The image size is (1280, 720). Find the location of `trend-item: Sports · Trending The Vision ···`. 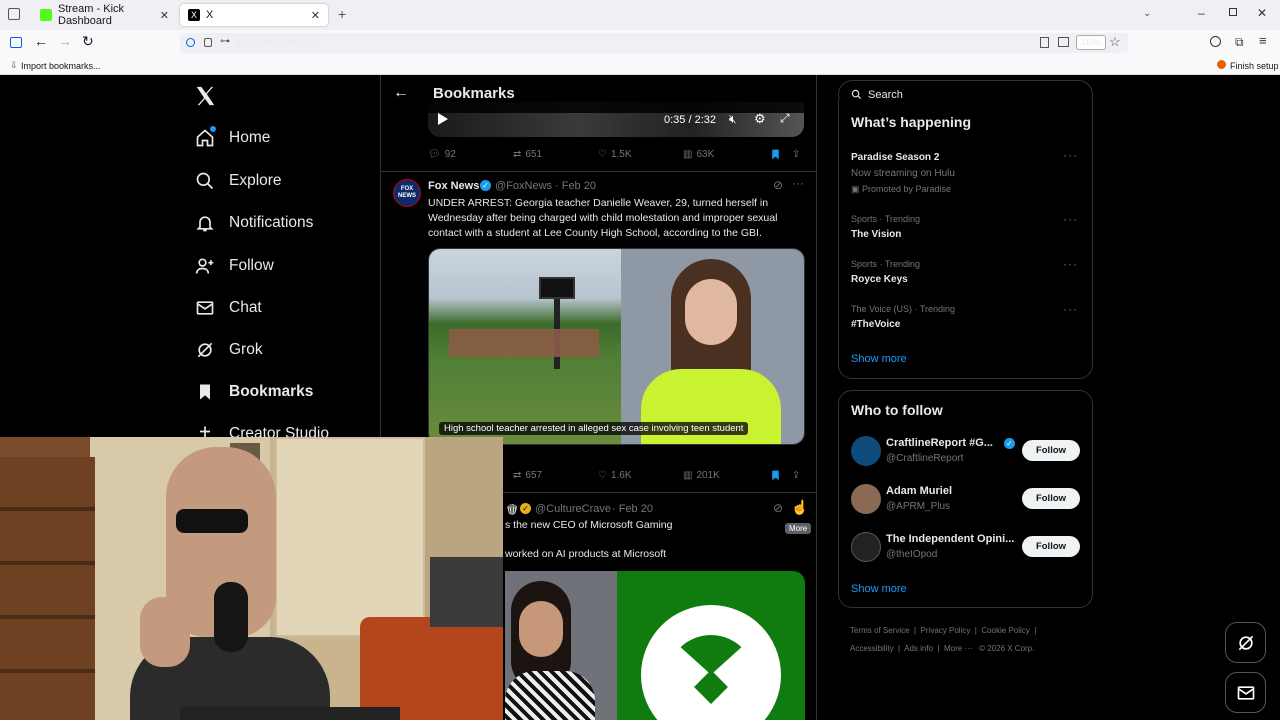

trend-item: Sports · Trending The Vision ··· is located at coordinates (965, 230).